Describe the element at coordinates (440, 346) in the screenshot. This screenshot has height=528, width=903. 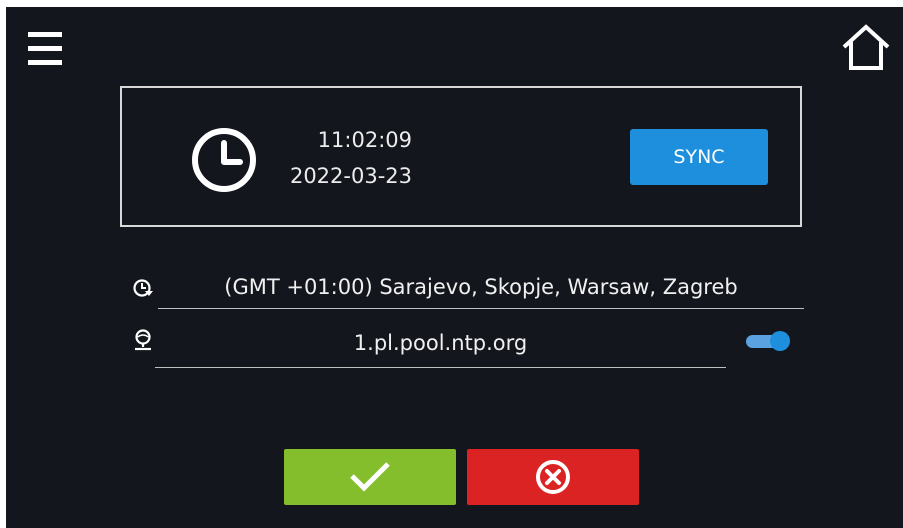
I see `ntp-server-field: 1.pl.pool.ntp.org` at that location.